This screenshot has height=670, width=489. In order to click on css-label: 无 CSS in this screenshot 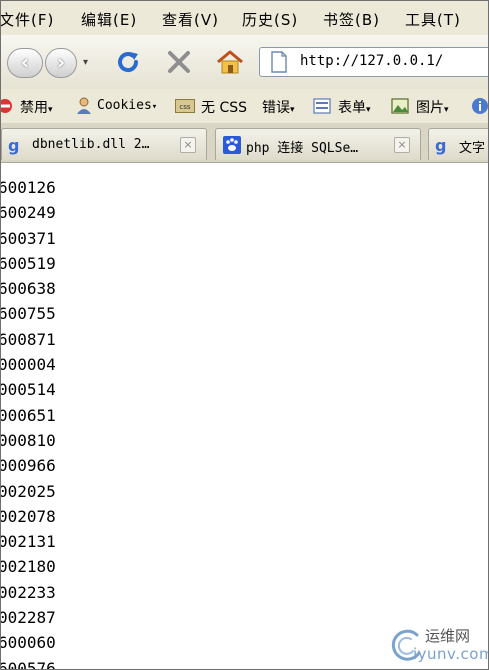, I will do `click(224, 108)`.